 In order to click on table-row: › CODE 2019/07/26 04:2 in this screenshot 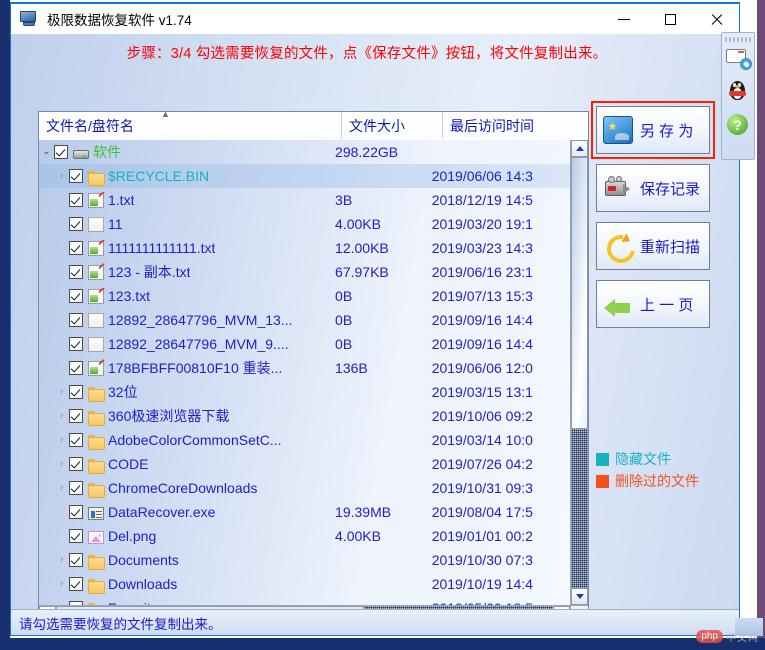, I will do `click(304, 464)`.